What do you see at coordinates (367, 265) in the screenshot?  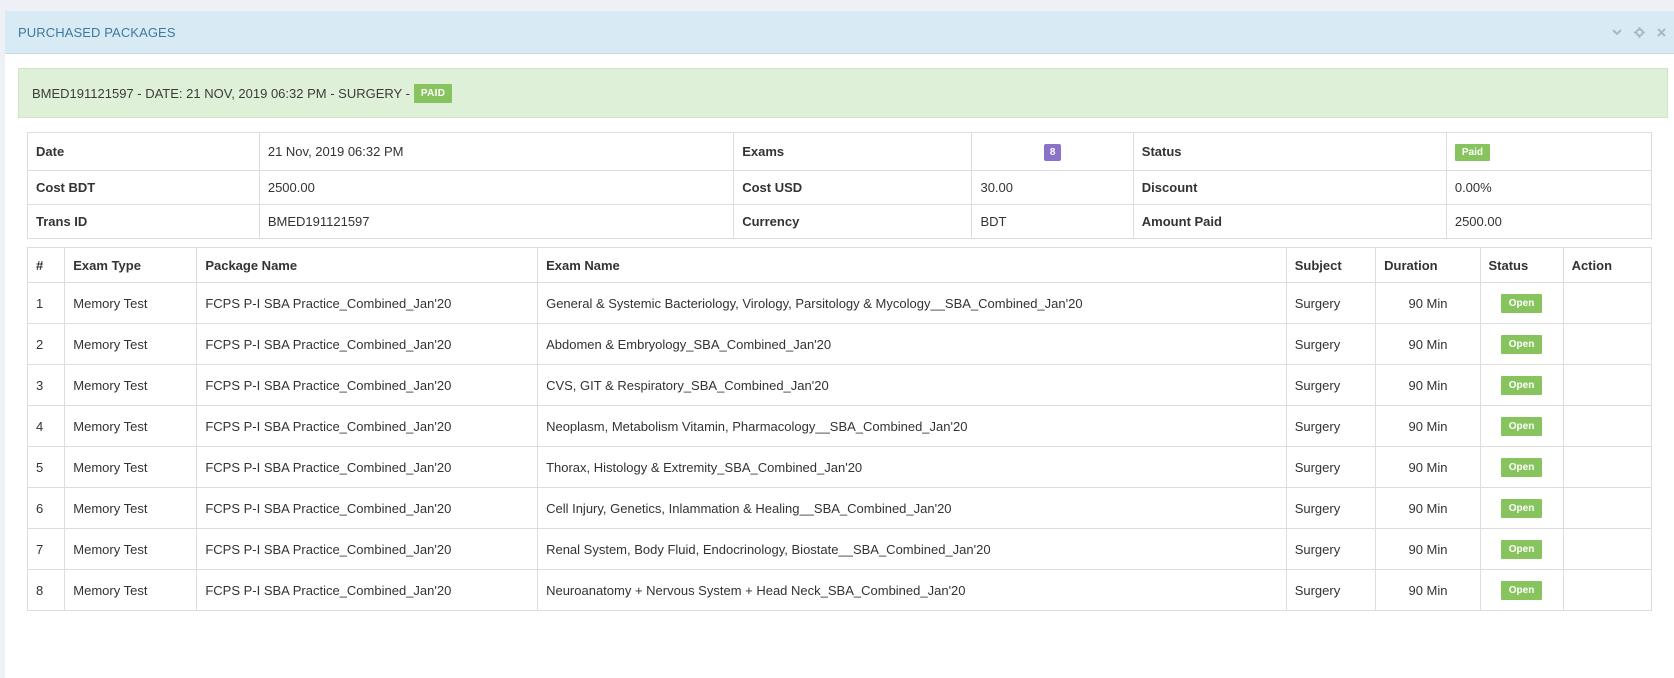 I see `col-header-package-name: Package Name` at bounding box center [367, 265].